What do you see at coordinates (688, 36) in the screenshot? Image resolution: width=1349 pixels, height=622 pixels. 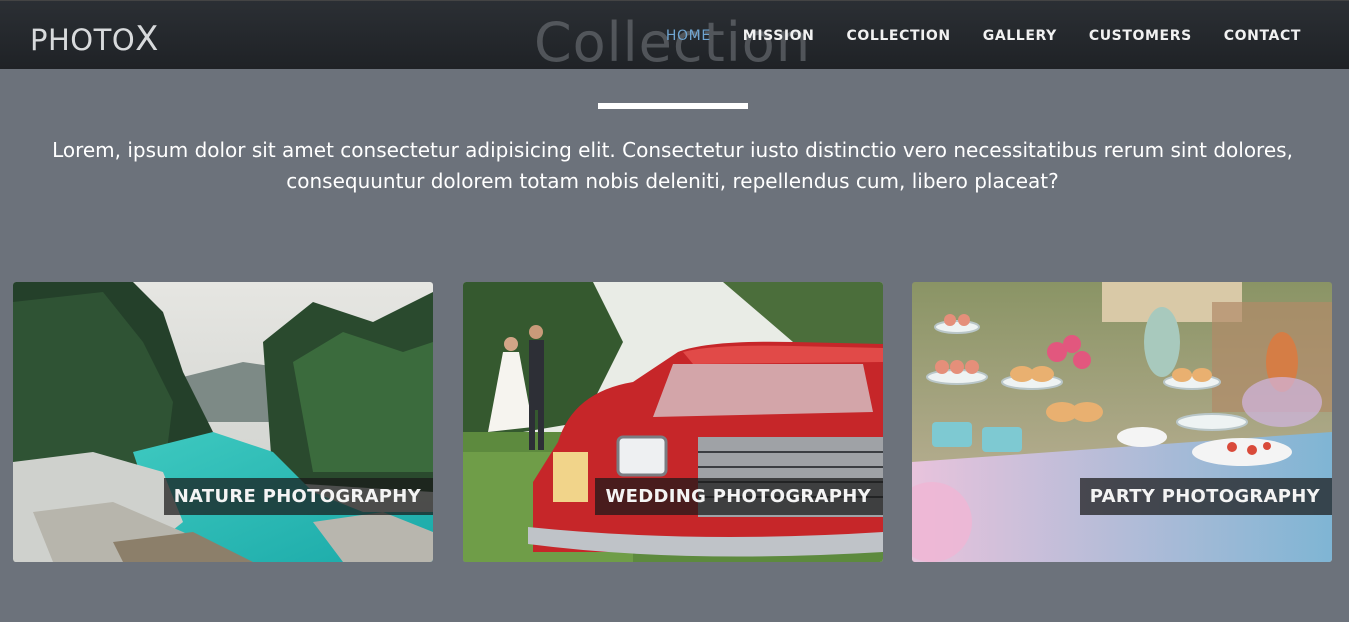 I see `nav-home: HOME` at bounding box center [688, 36].